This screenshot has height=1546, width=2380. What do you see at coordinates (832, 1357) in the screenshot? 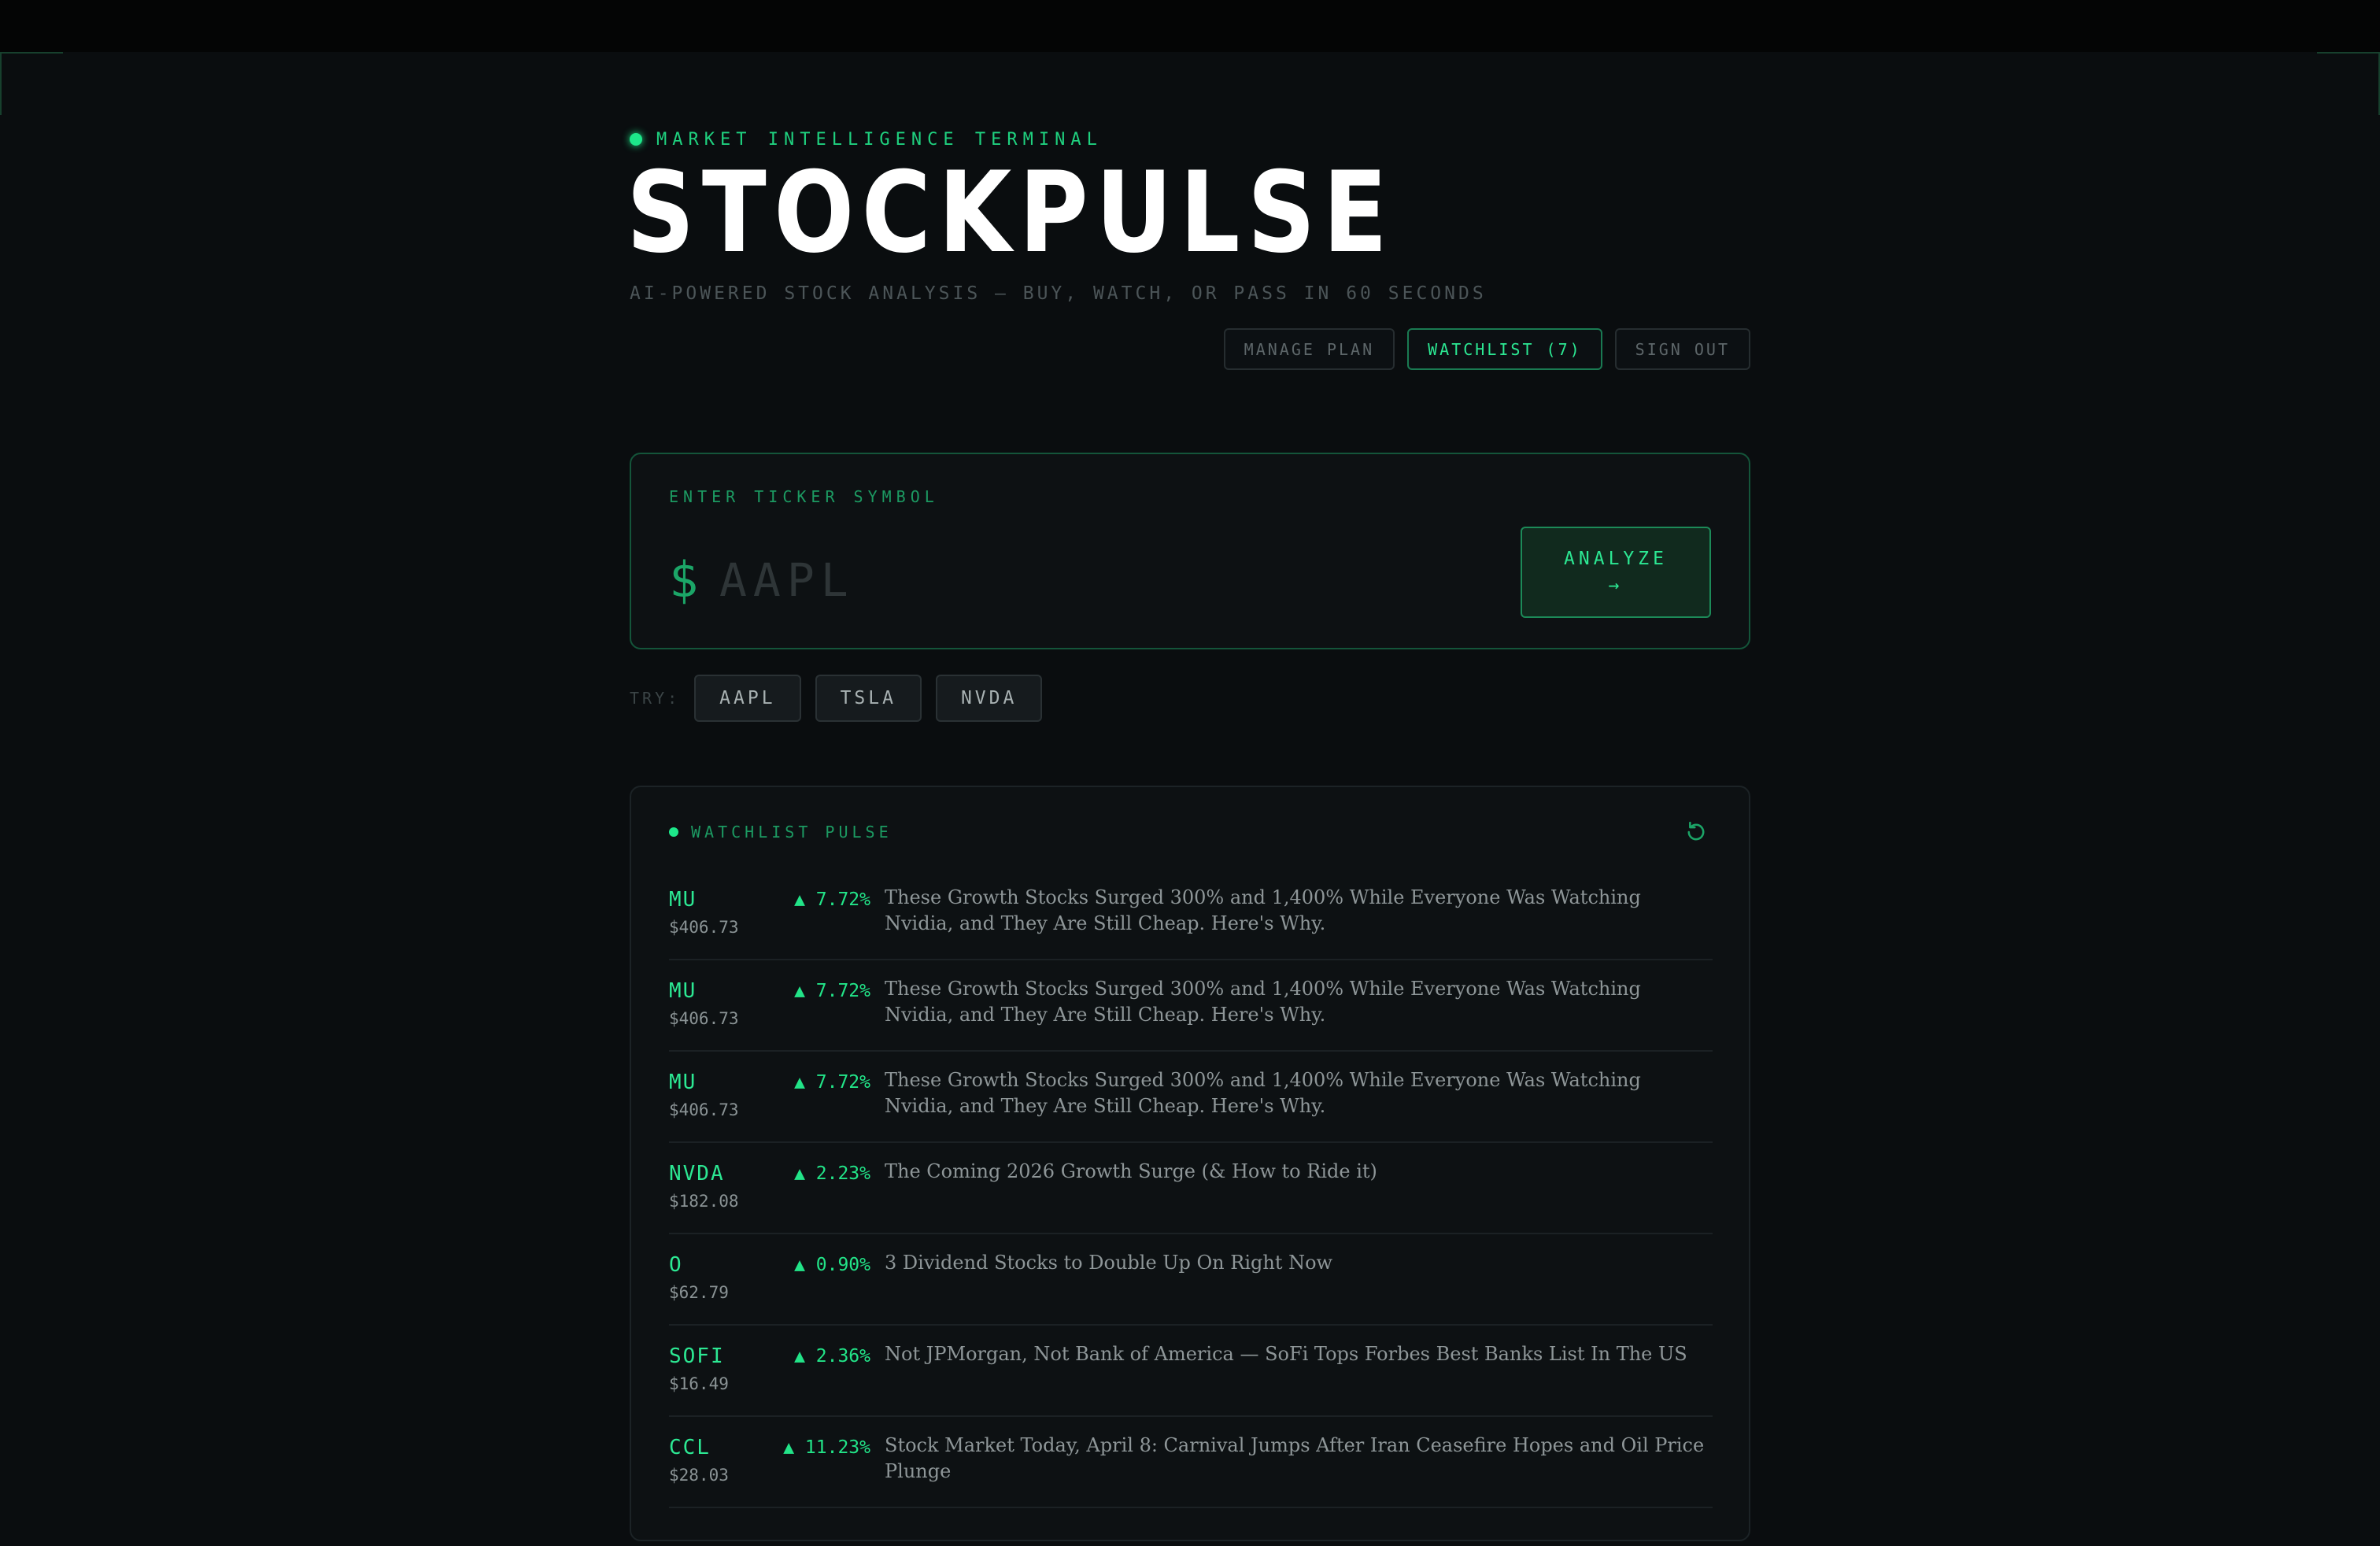
I see `price-change: ▲ 2.36%` at bounding box center [832, 1357].